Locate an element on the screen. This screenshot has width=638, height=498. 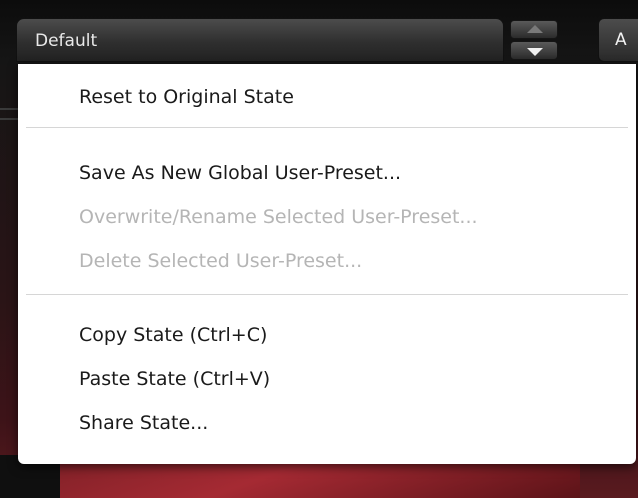
menu-item-label: Paste State (Ctrl+V) is located at coordinates (175, 379).